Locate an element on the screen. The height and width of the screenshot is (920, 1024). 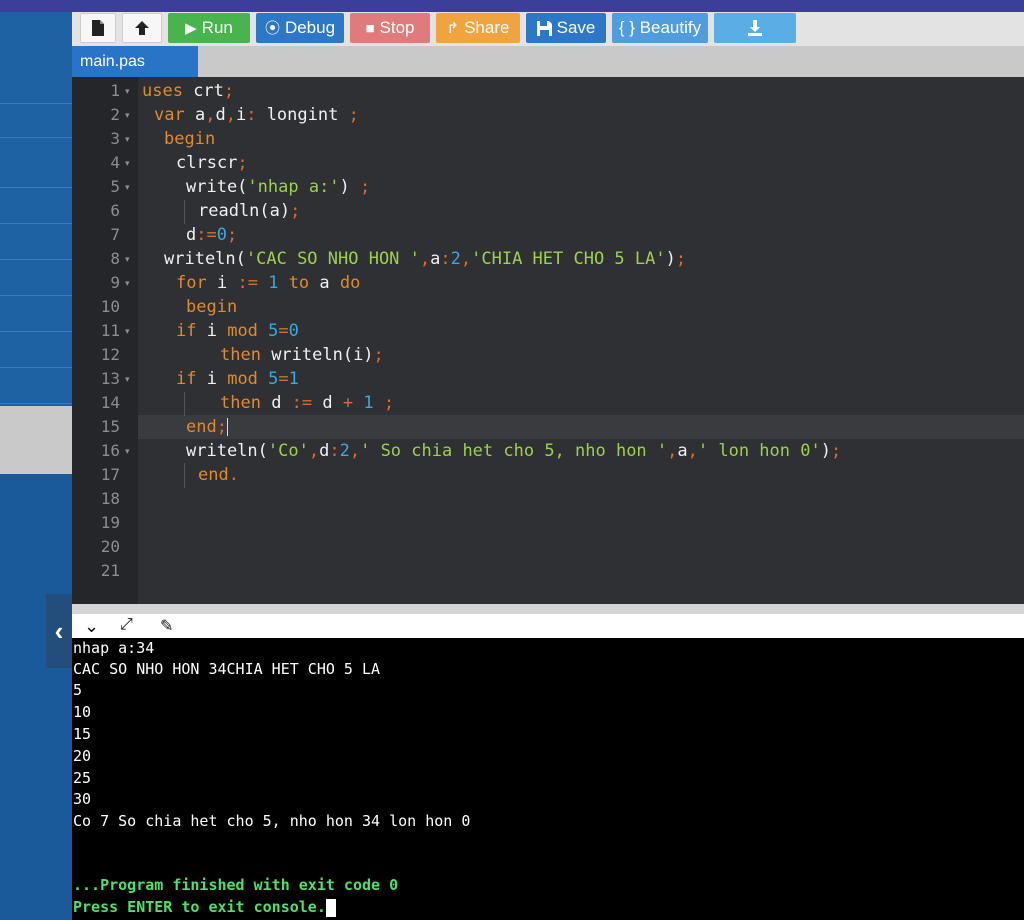
panel-splitter is located at coordinates (548, 609).